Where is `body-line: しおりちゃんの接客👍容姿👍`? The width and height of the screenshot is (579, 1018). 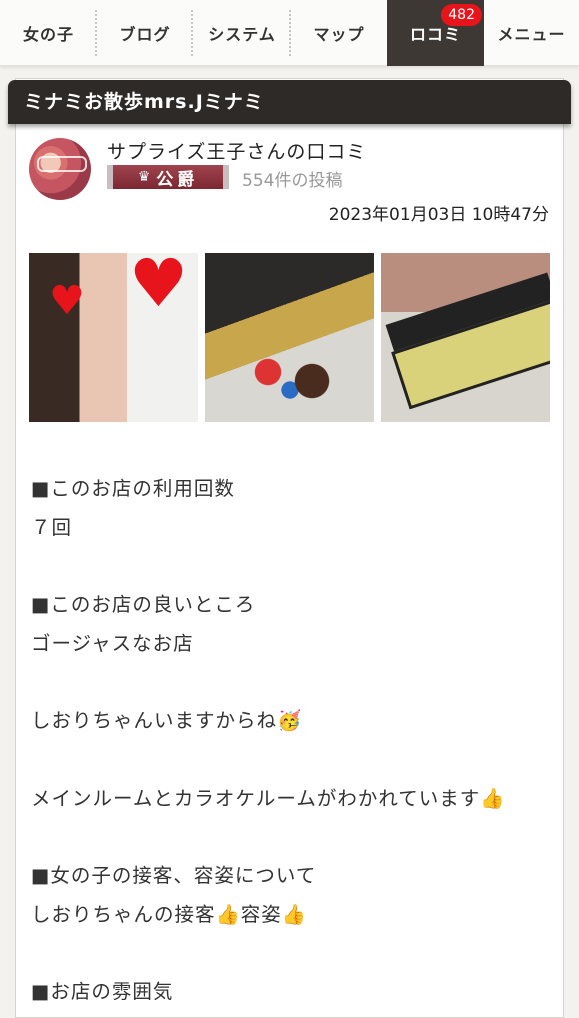 body-line: しおりちゃんの接客👍容姿👍 is located at coordinates (291, 915).